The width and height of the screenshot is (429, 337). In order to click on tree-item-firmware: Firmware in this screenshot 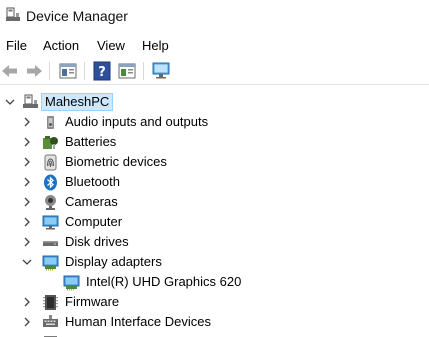, I will do `click(214, 302)`.